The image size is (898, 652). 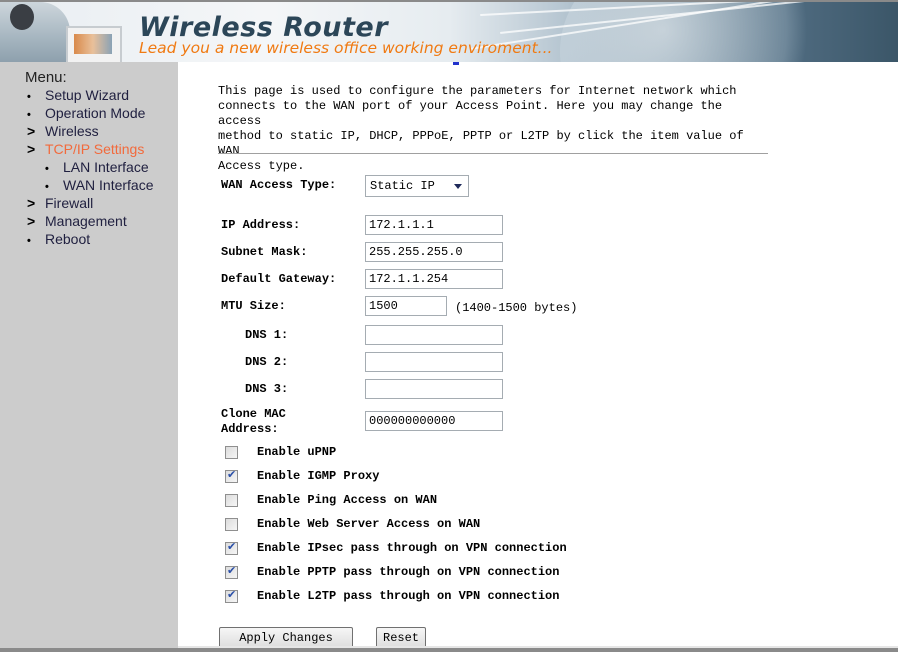 I want to click on sidebar-item-reboot: • Reboot, so click(x=58, y=239).